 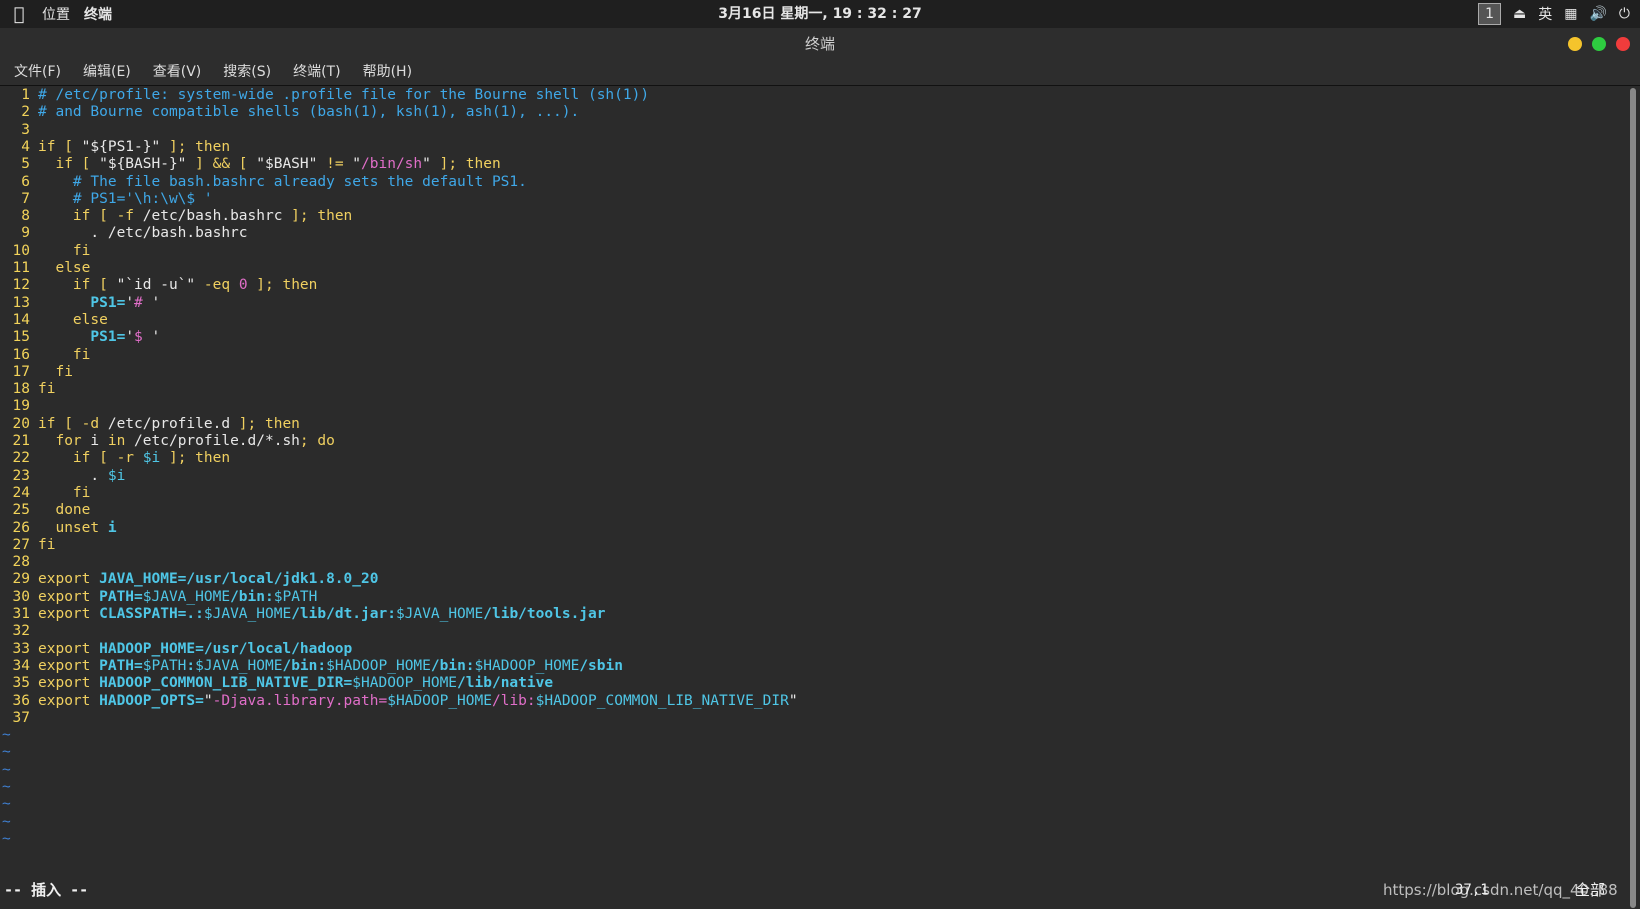 I want to click on code-token: $HADOOP_HOME, so click(x=527, y=665).